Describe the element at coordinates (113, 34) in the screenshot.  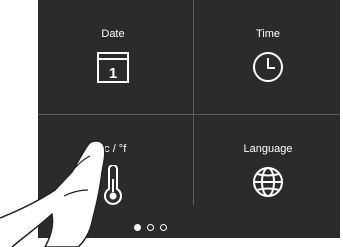
I see `date-label: Date` at that location.